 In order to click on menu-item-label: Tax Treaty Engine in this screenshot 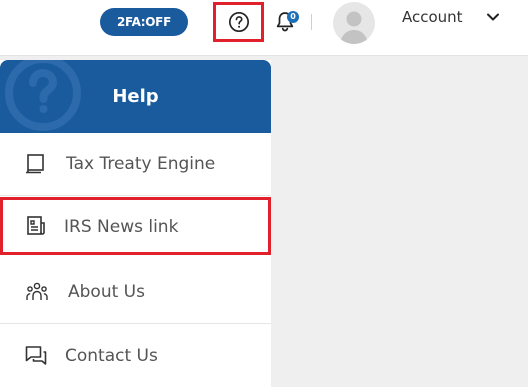, I will do `click(141, 164)`.